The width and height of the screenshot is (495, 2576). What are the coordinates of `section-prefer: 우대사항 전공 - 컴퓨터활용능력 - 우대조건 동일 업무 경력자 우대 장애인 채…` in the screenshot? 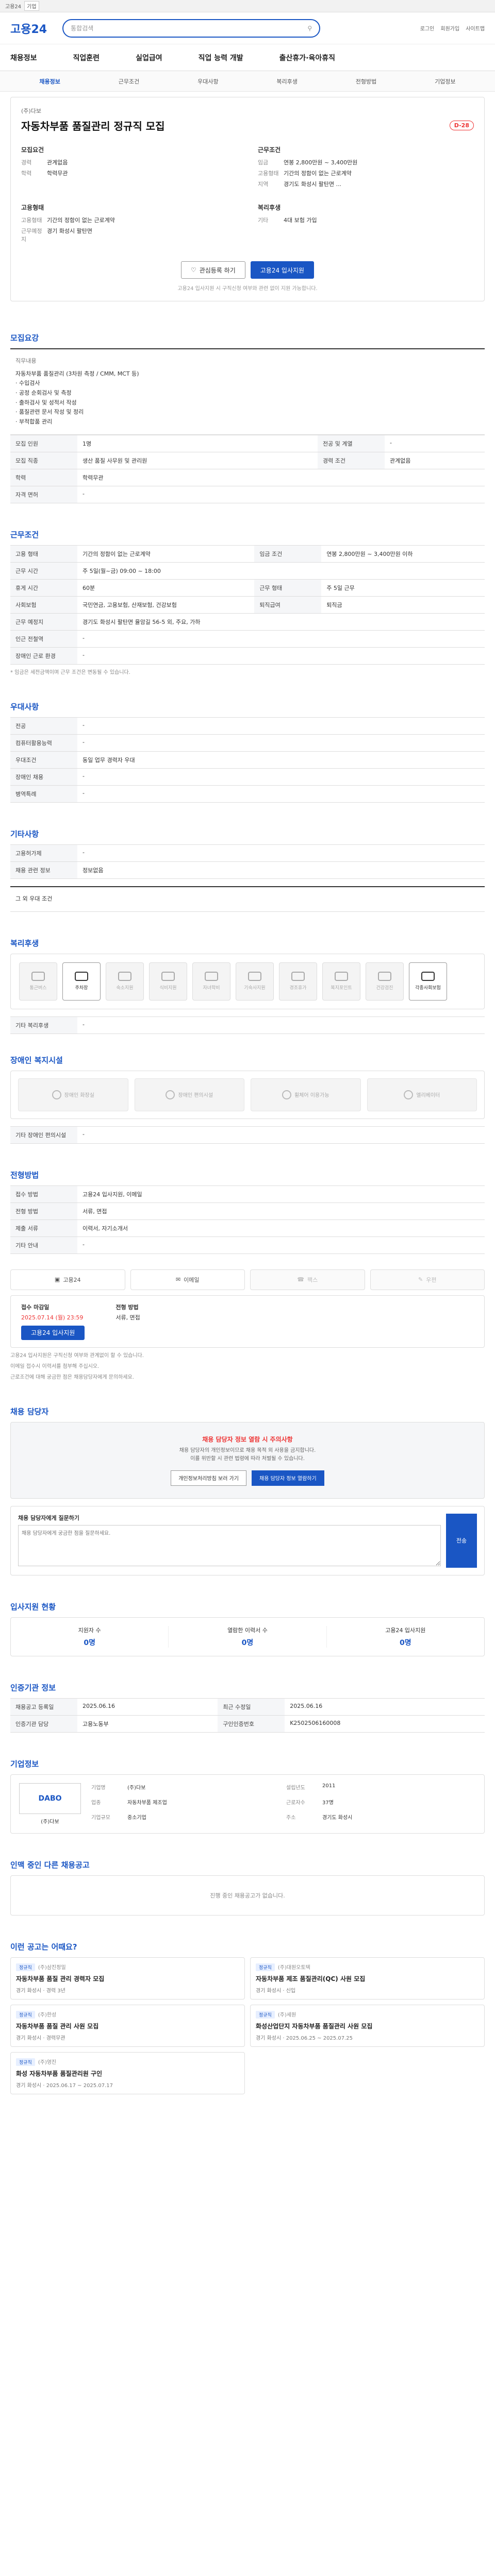 It's located at (247, 739).